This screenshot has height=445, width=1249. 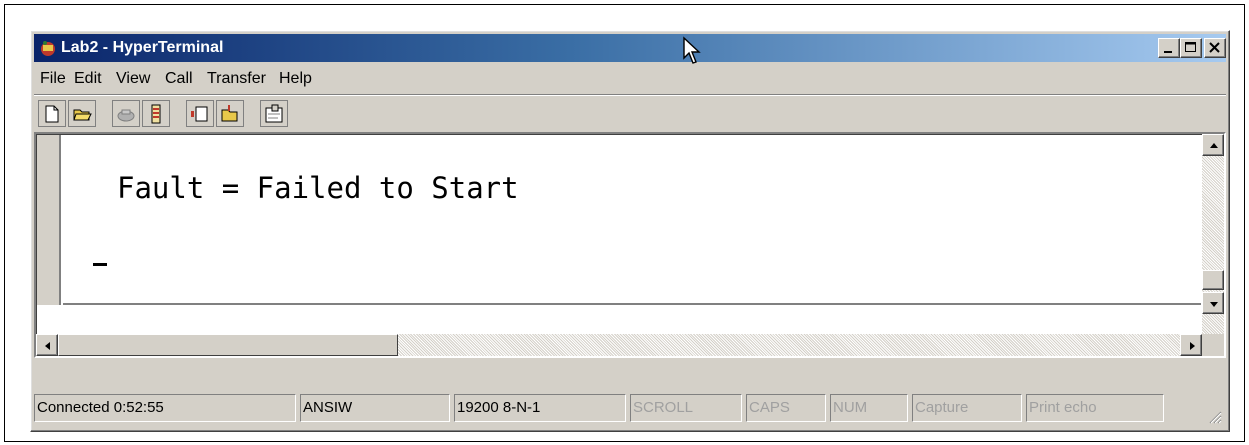 I want to click on scroll-up-button, so click(x=1213, y=145).